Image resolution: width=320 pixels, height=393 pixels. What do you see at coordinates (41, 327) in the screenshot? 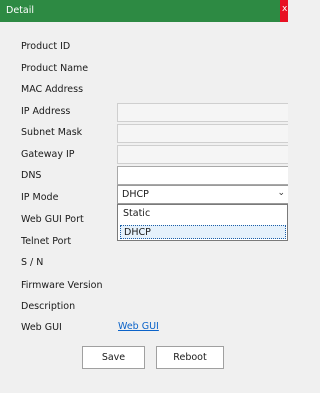
I see `label-web-gui: Web GUI` at bounding box center [41, 327].